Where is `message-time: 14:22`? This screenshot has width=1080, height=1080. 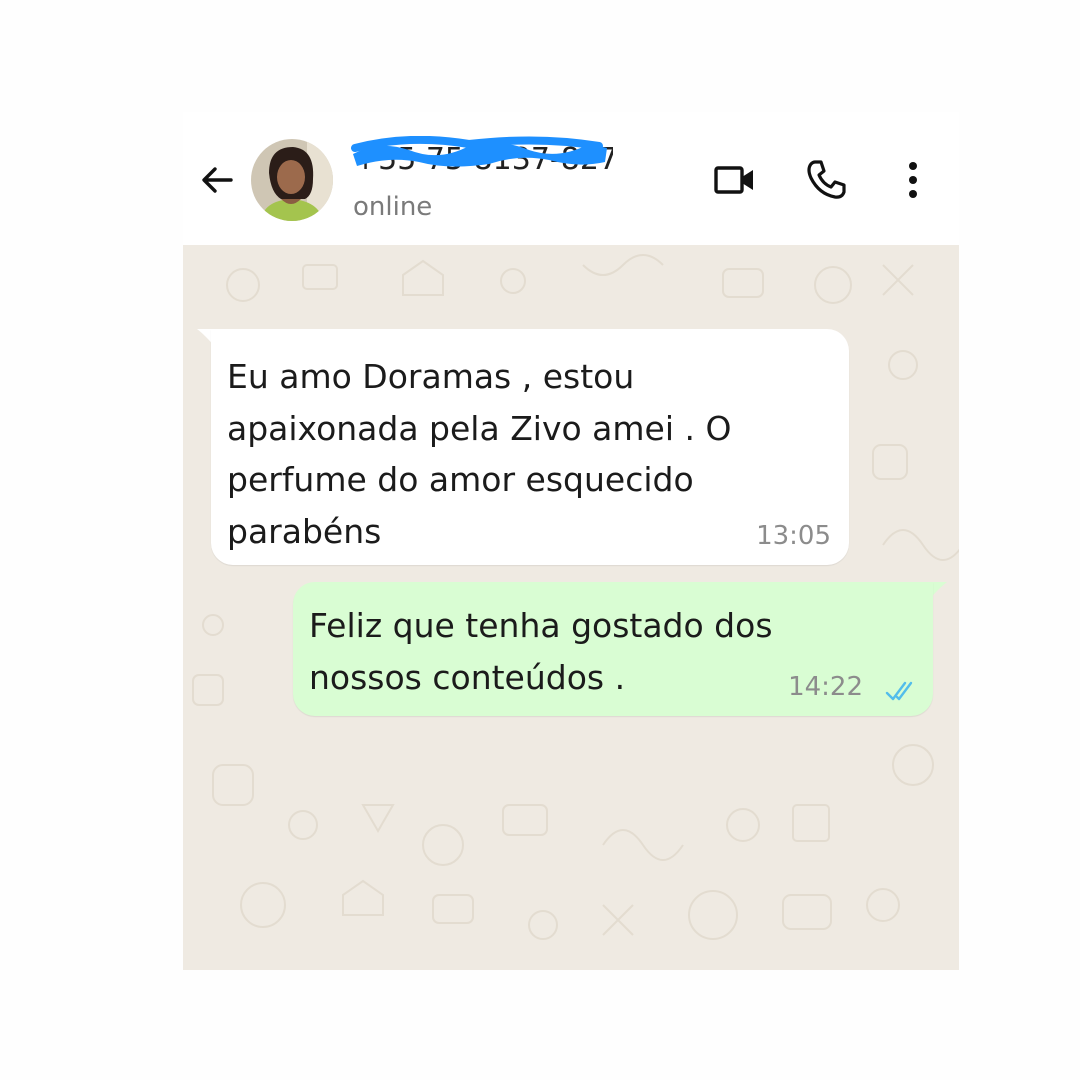
message-time: 14:22 is located at coordinates (825, 687).